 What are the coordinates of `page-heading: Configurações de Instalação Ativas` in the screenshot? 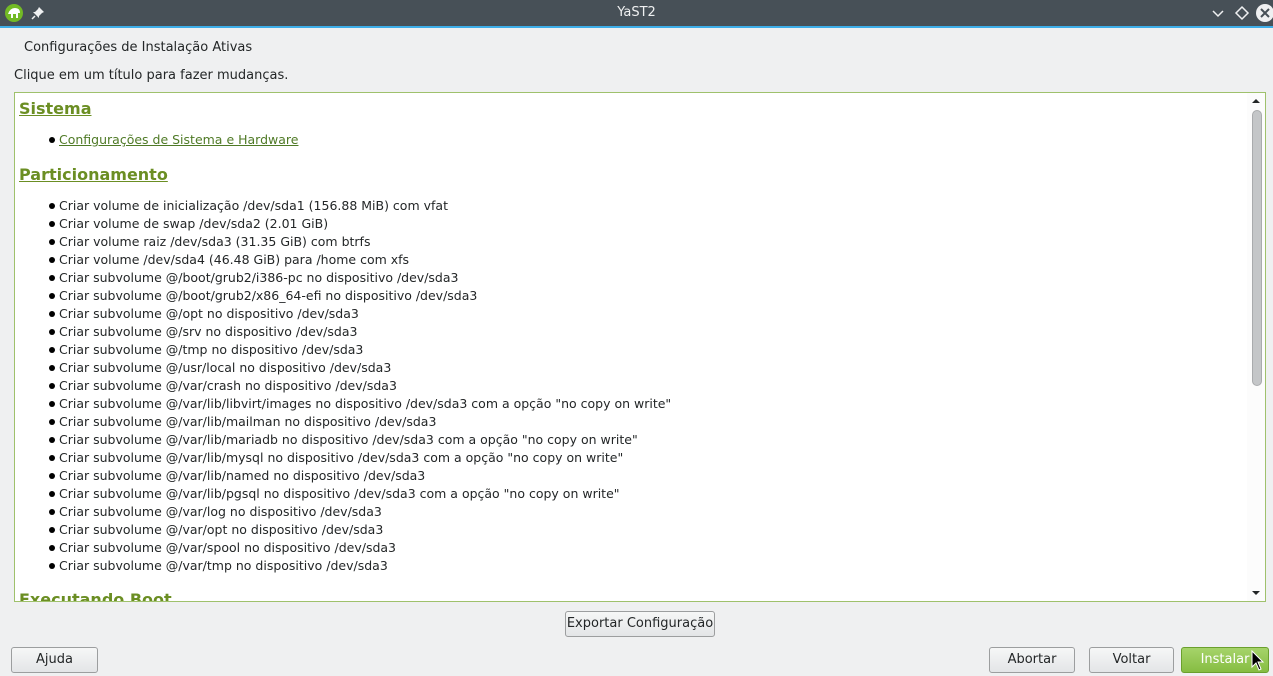 It's located at (138, 47).